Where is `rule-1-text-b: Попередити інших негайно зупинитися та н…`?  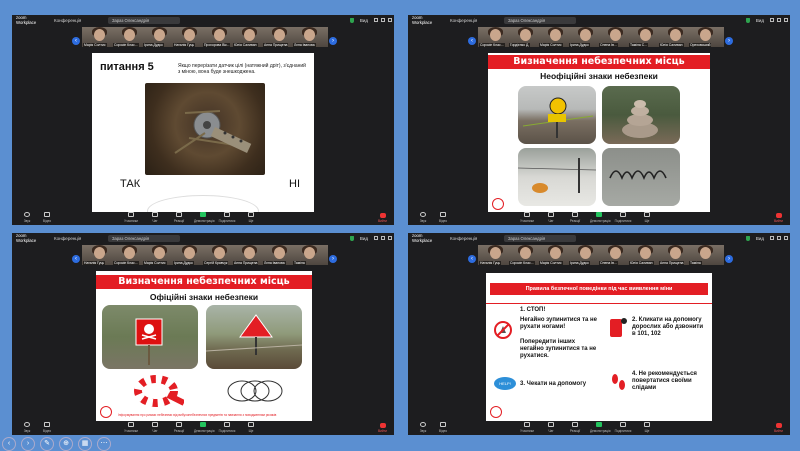 rule-1-text-b: Попередити інших негайно зупинитися та н… is located at coordinates (558, 349).